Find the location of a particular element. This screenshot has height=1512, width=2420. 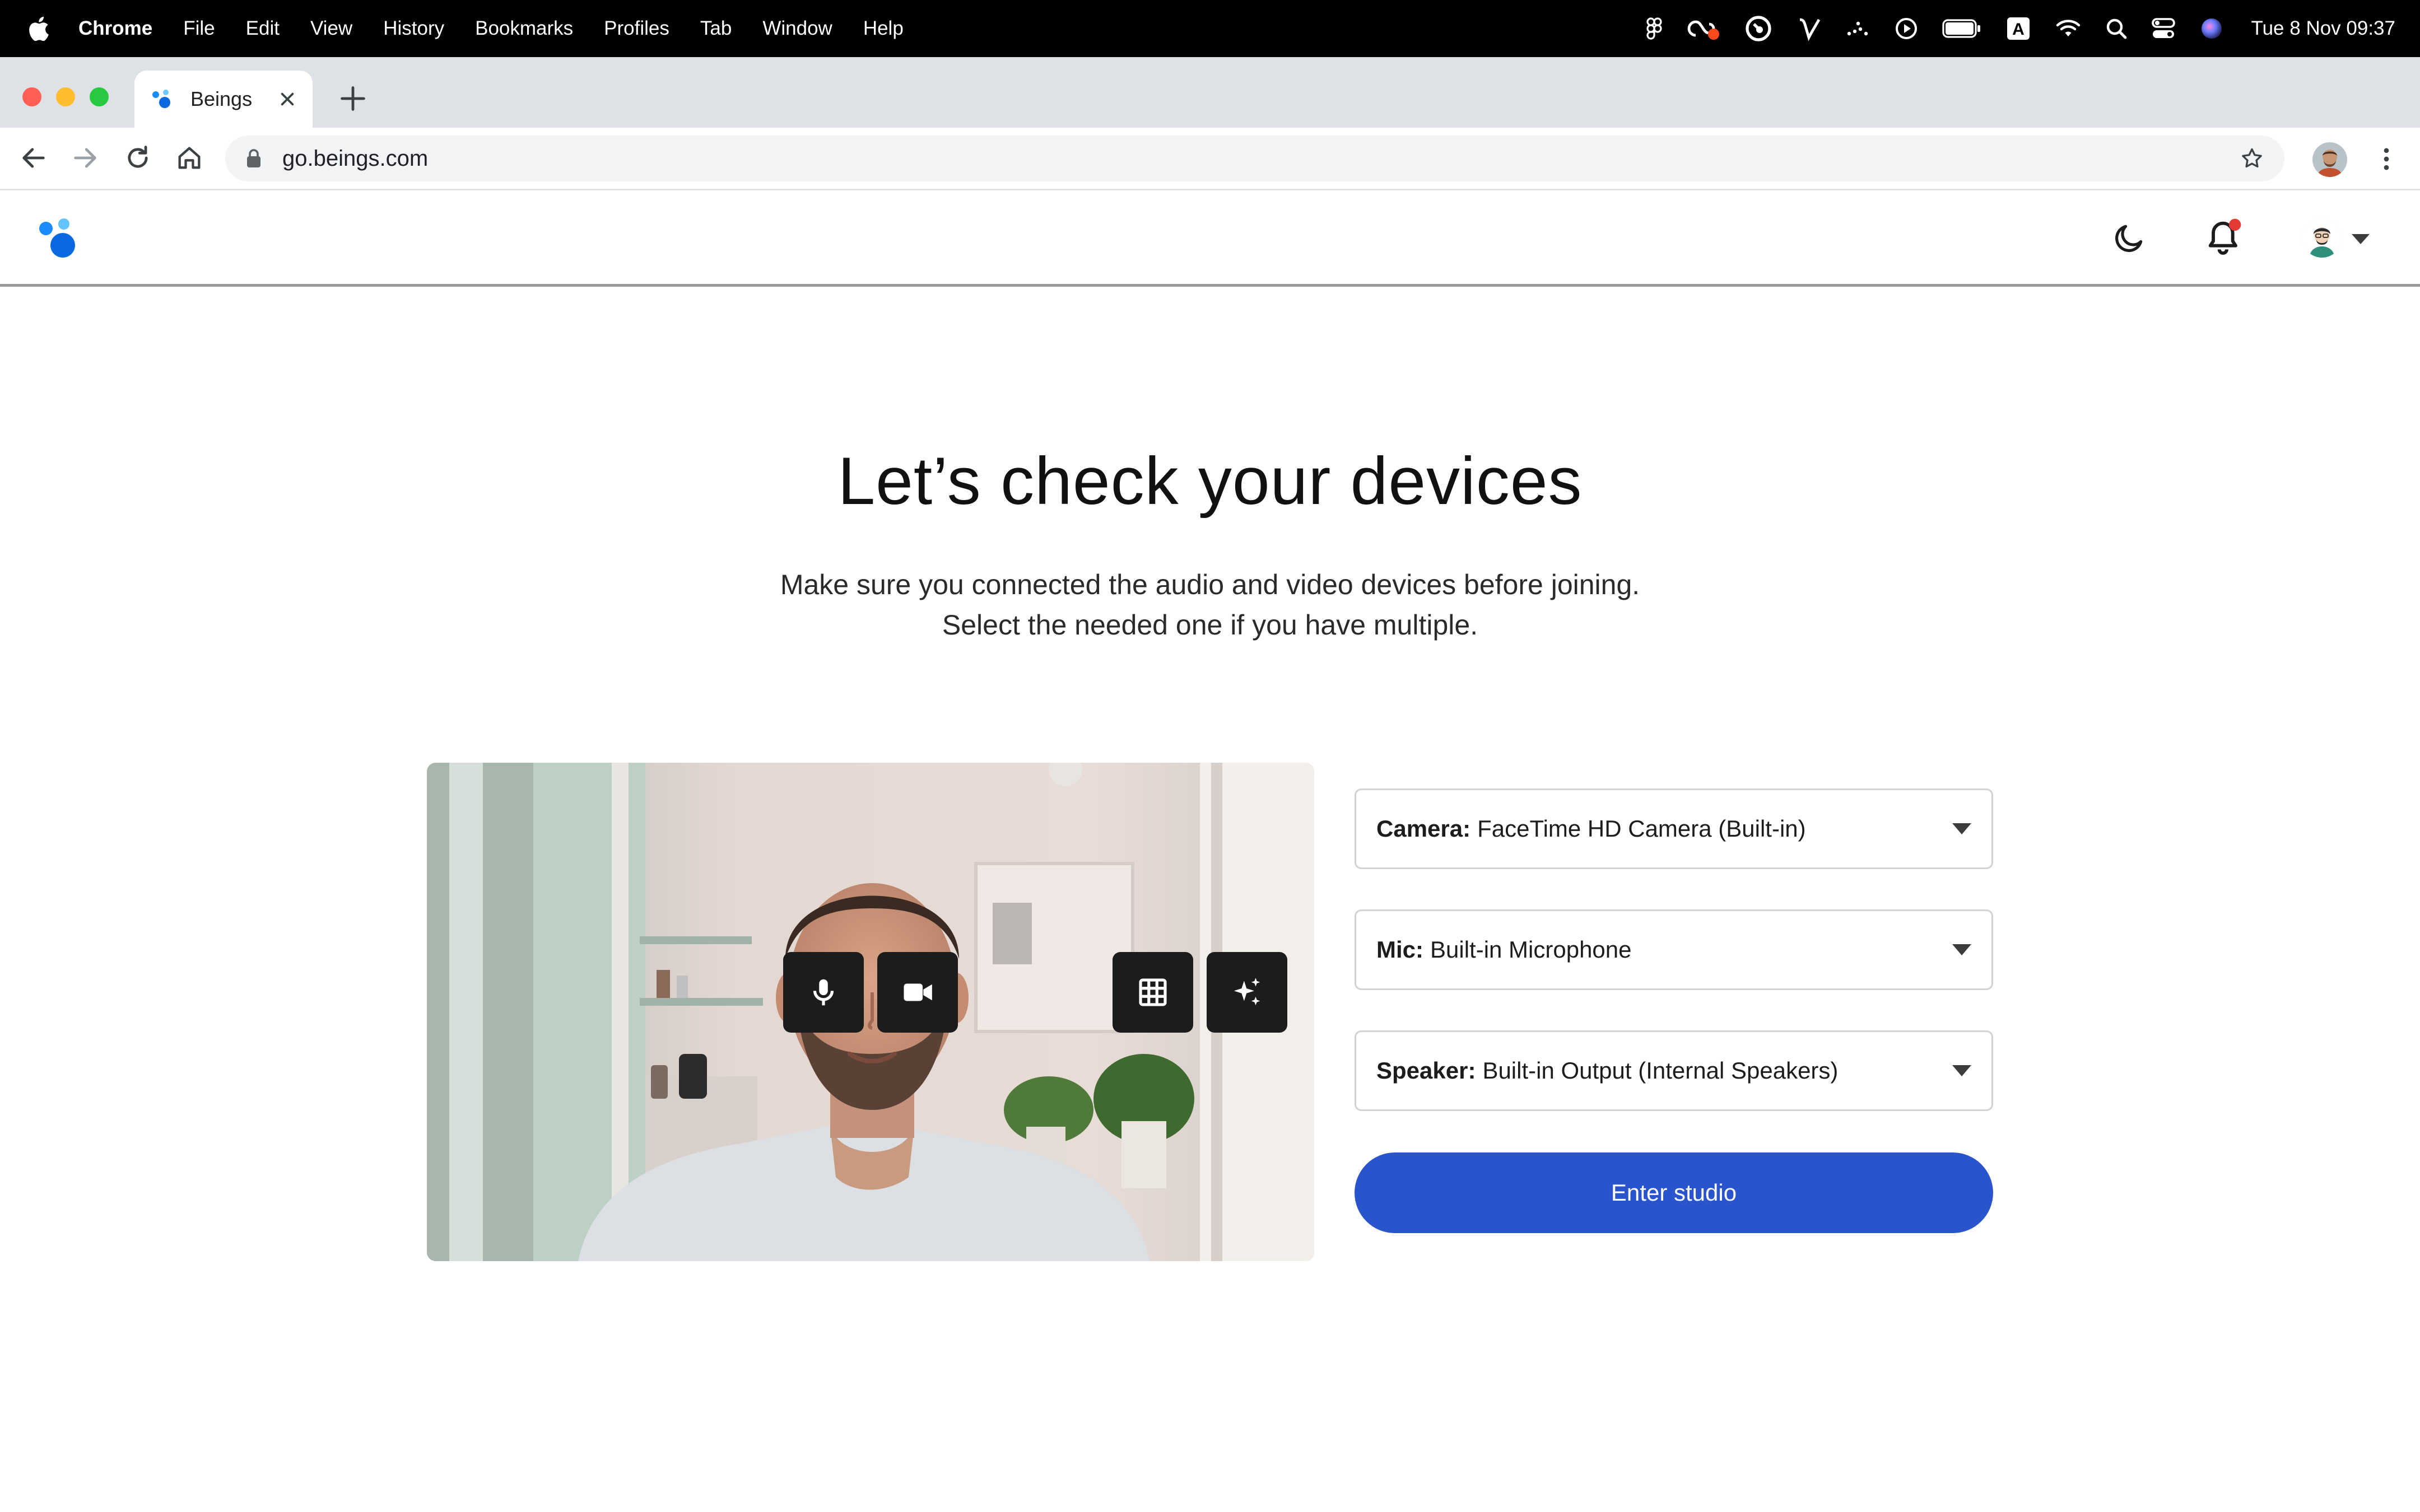

menu-view: View is located at coordinates (331, 29).